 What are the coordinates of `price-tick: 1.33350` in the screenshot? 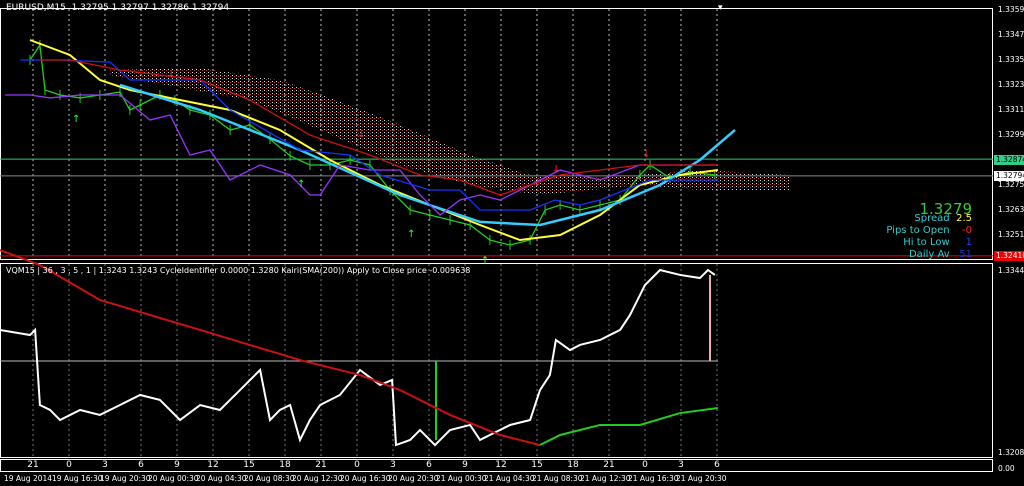 It's located at (1011, 59).